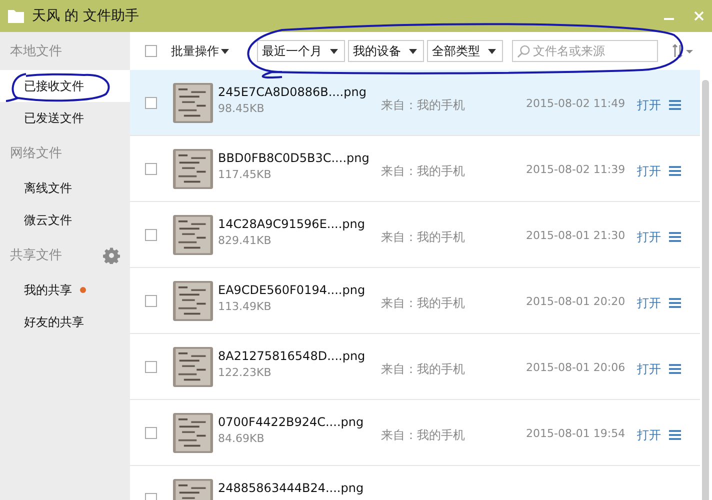  Describe the element at coordinates (683, 51) in the screenshot. I see `sort-icon` at that location.